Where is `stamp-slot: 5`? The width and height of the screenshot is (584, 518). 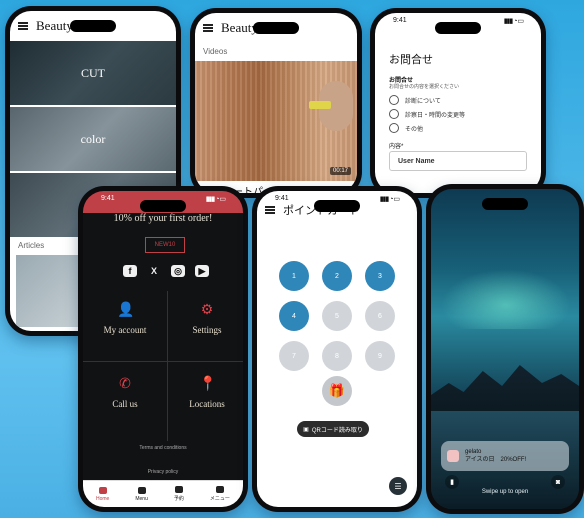 stamp-slot: 5 is located at coordinates (337, 316).